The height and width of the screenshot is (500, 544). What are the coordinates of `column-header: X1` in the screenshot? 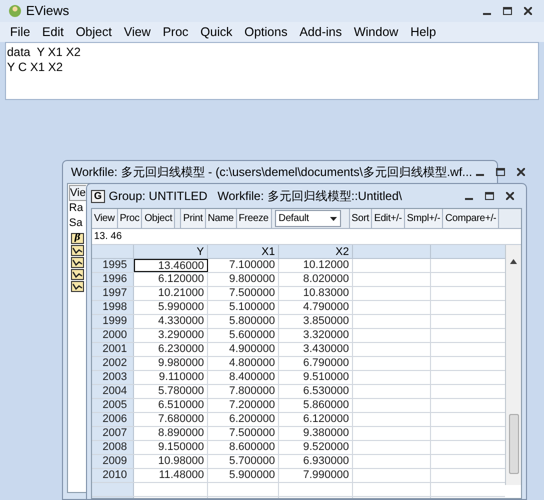 It's located at (243, 251).